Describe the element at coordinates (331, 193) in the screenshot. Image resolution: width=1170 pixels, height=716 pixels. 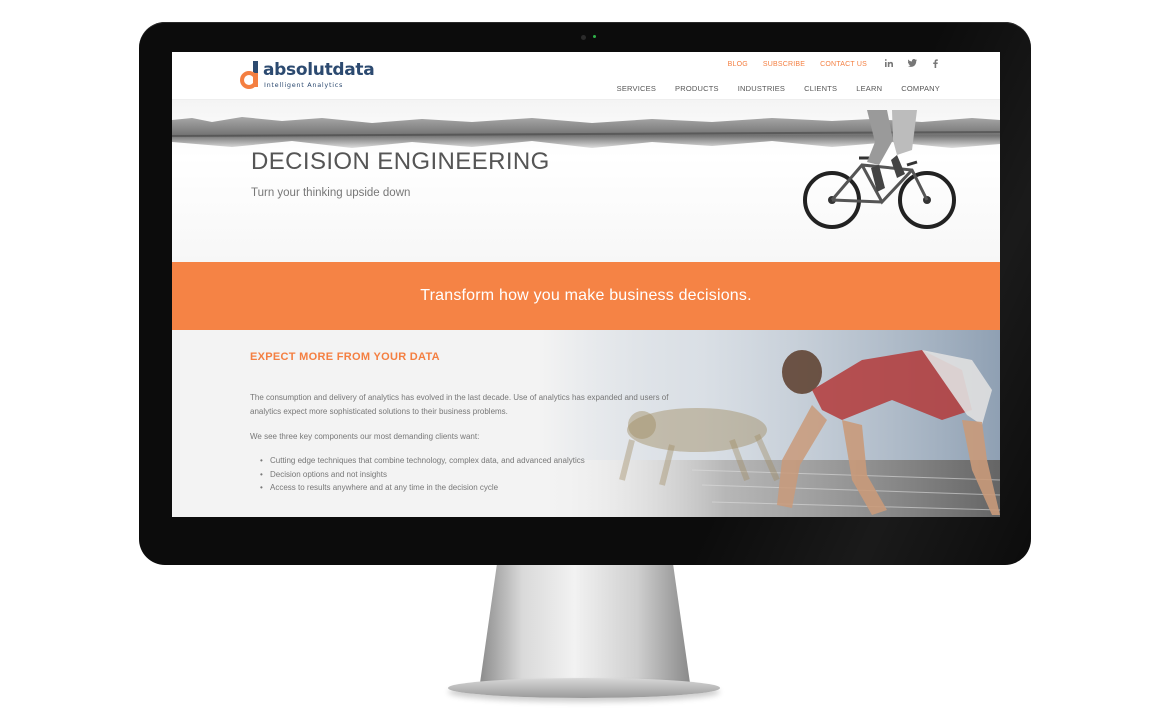
I see `hero-subtitle: Turn your thinking upside down` at that location.